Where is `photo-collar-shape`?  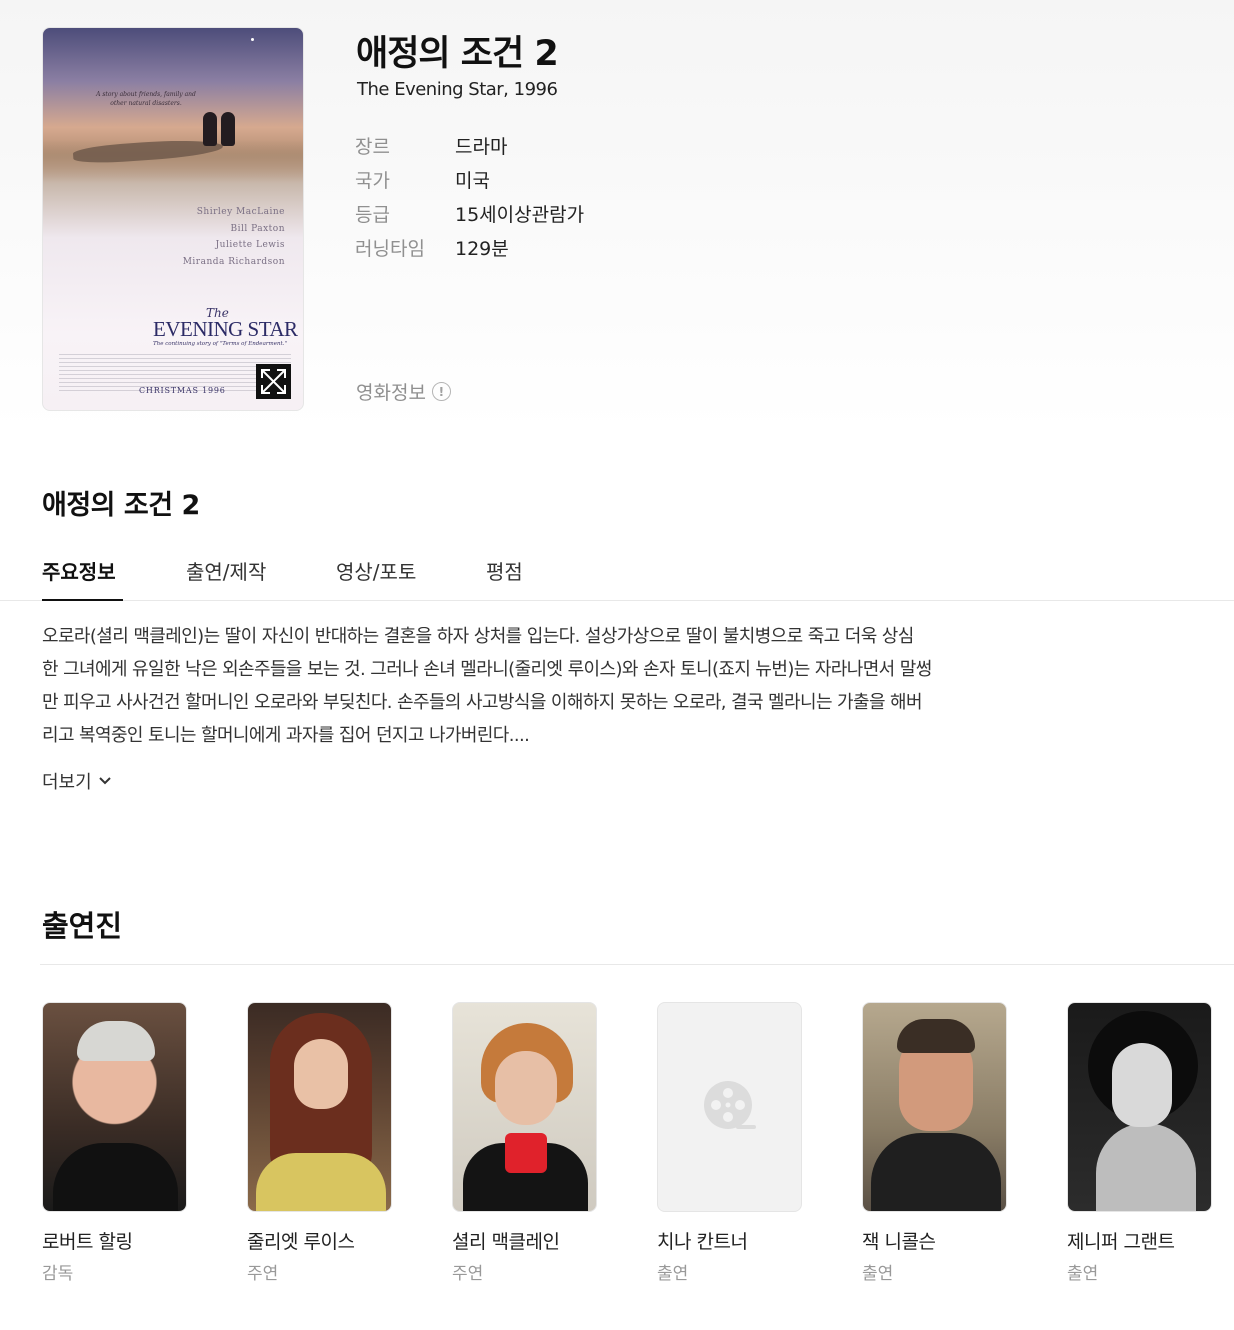
photo-collar-shape is located at coordinates (526, 1153).